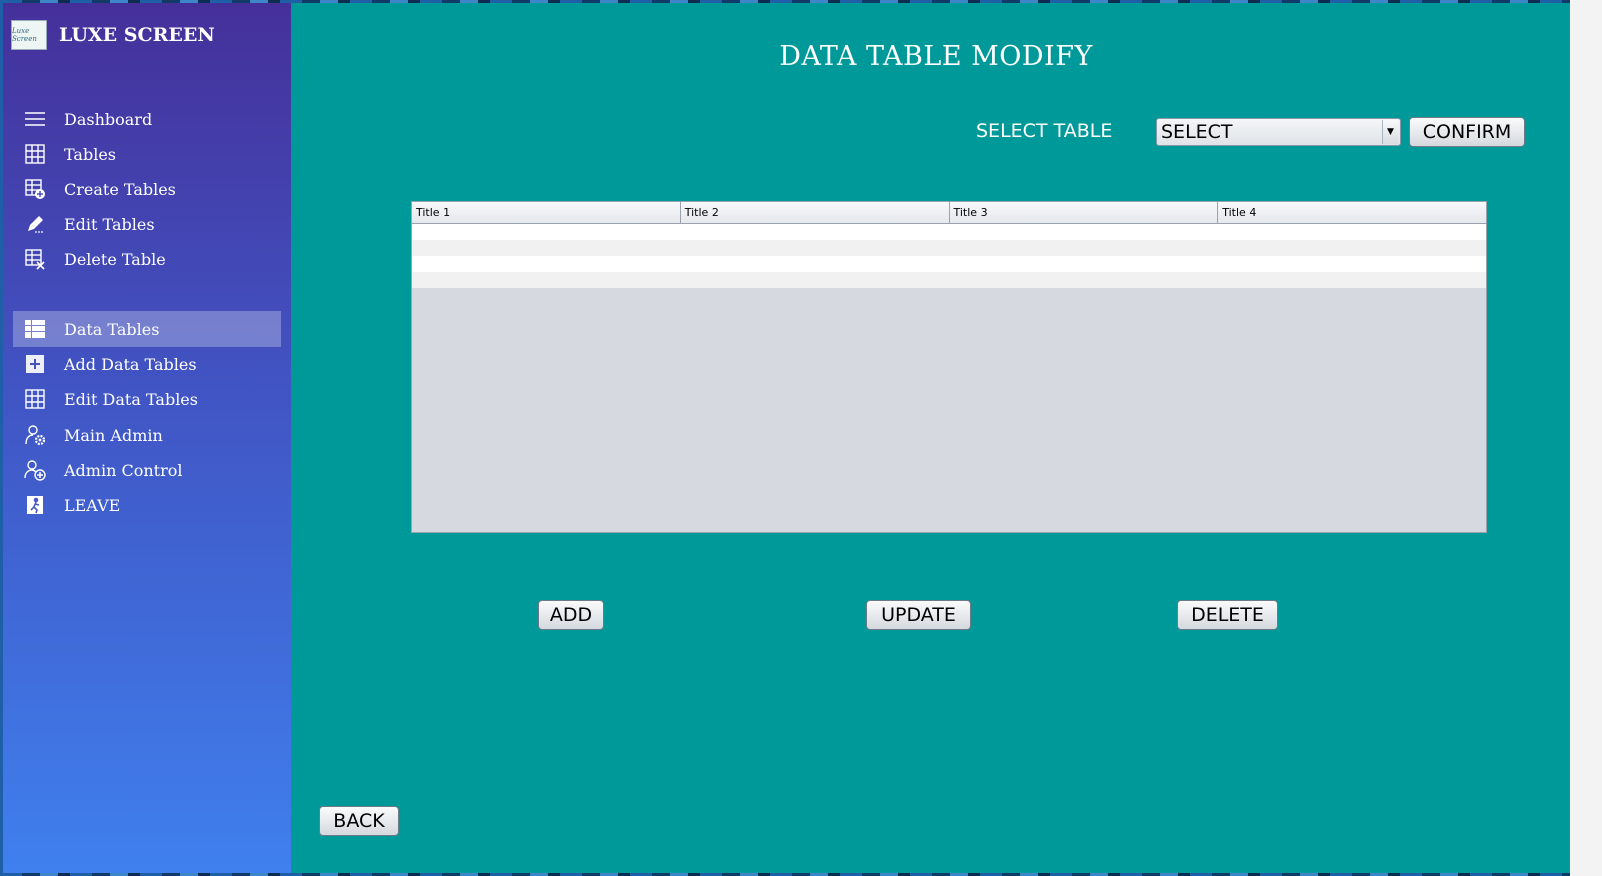  Describe the element at coordinates (359, 821) in the screenshot. I see `back-button: BACK` at that location.